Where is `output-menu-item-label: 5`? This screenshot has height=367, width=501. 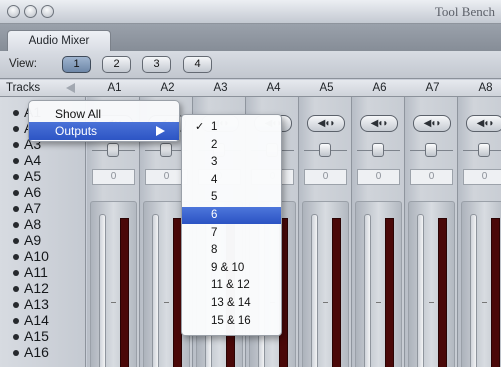
output-menu-item-label: 5 is located at coordinates (214, 197).